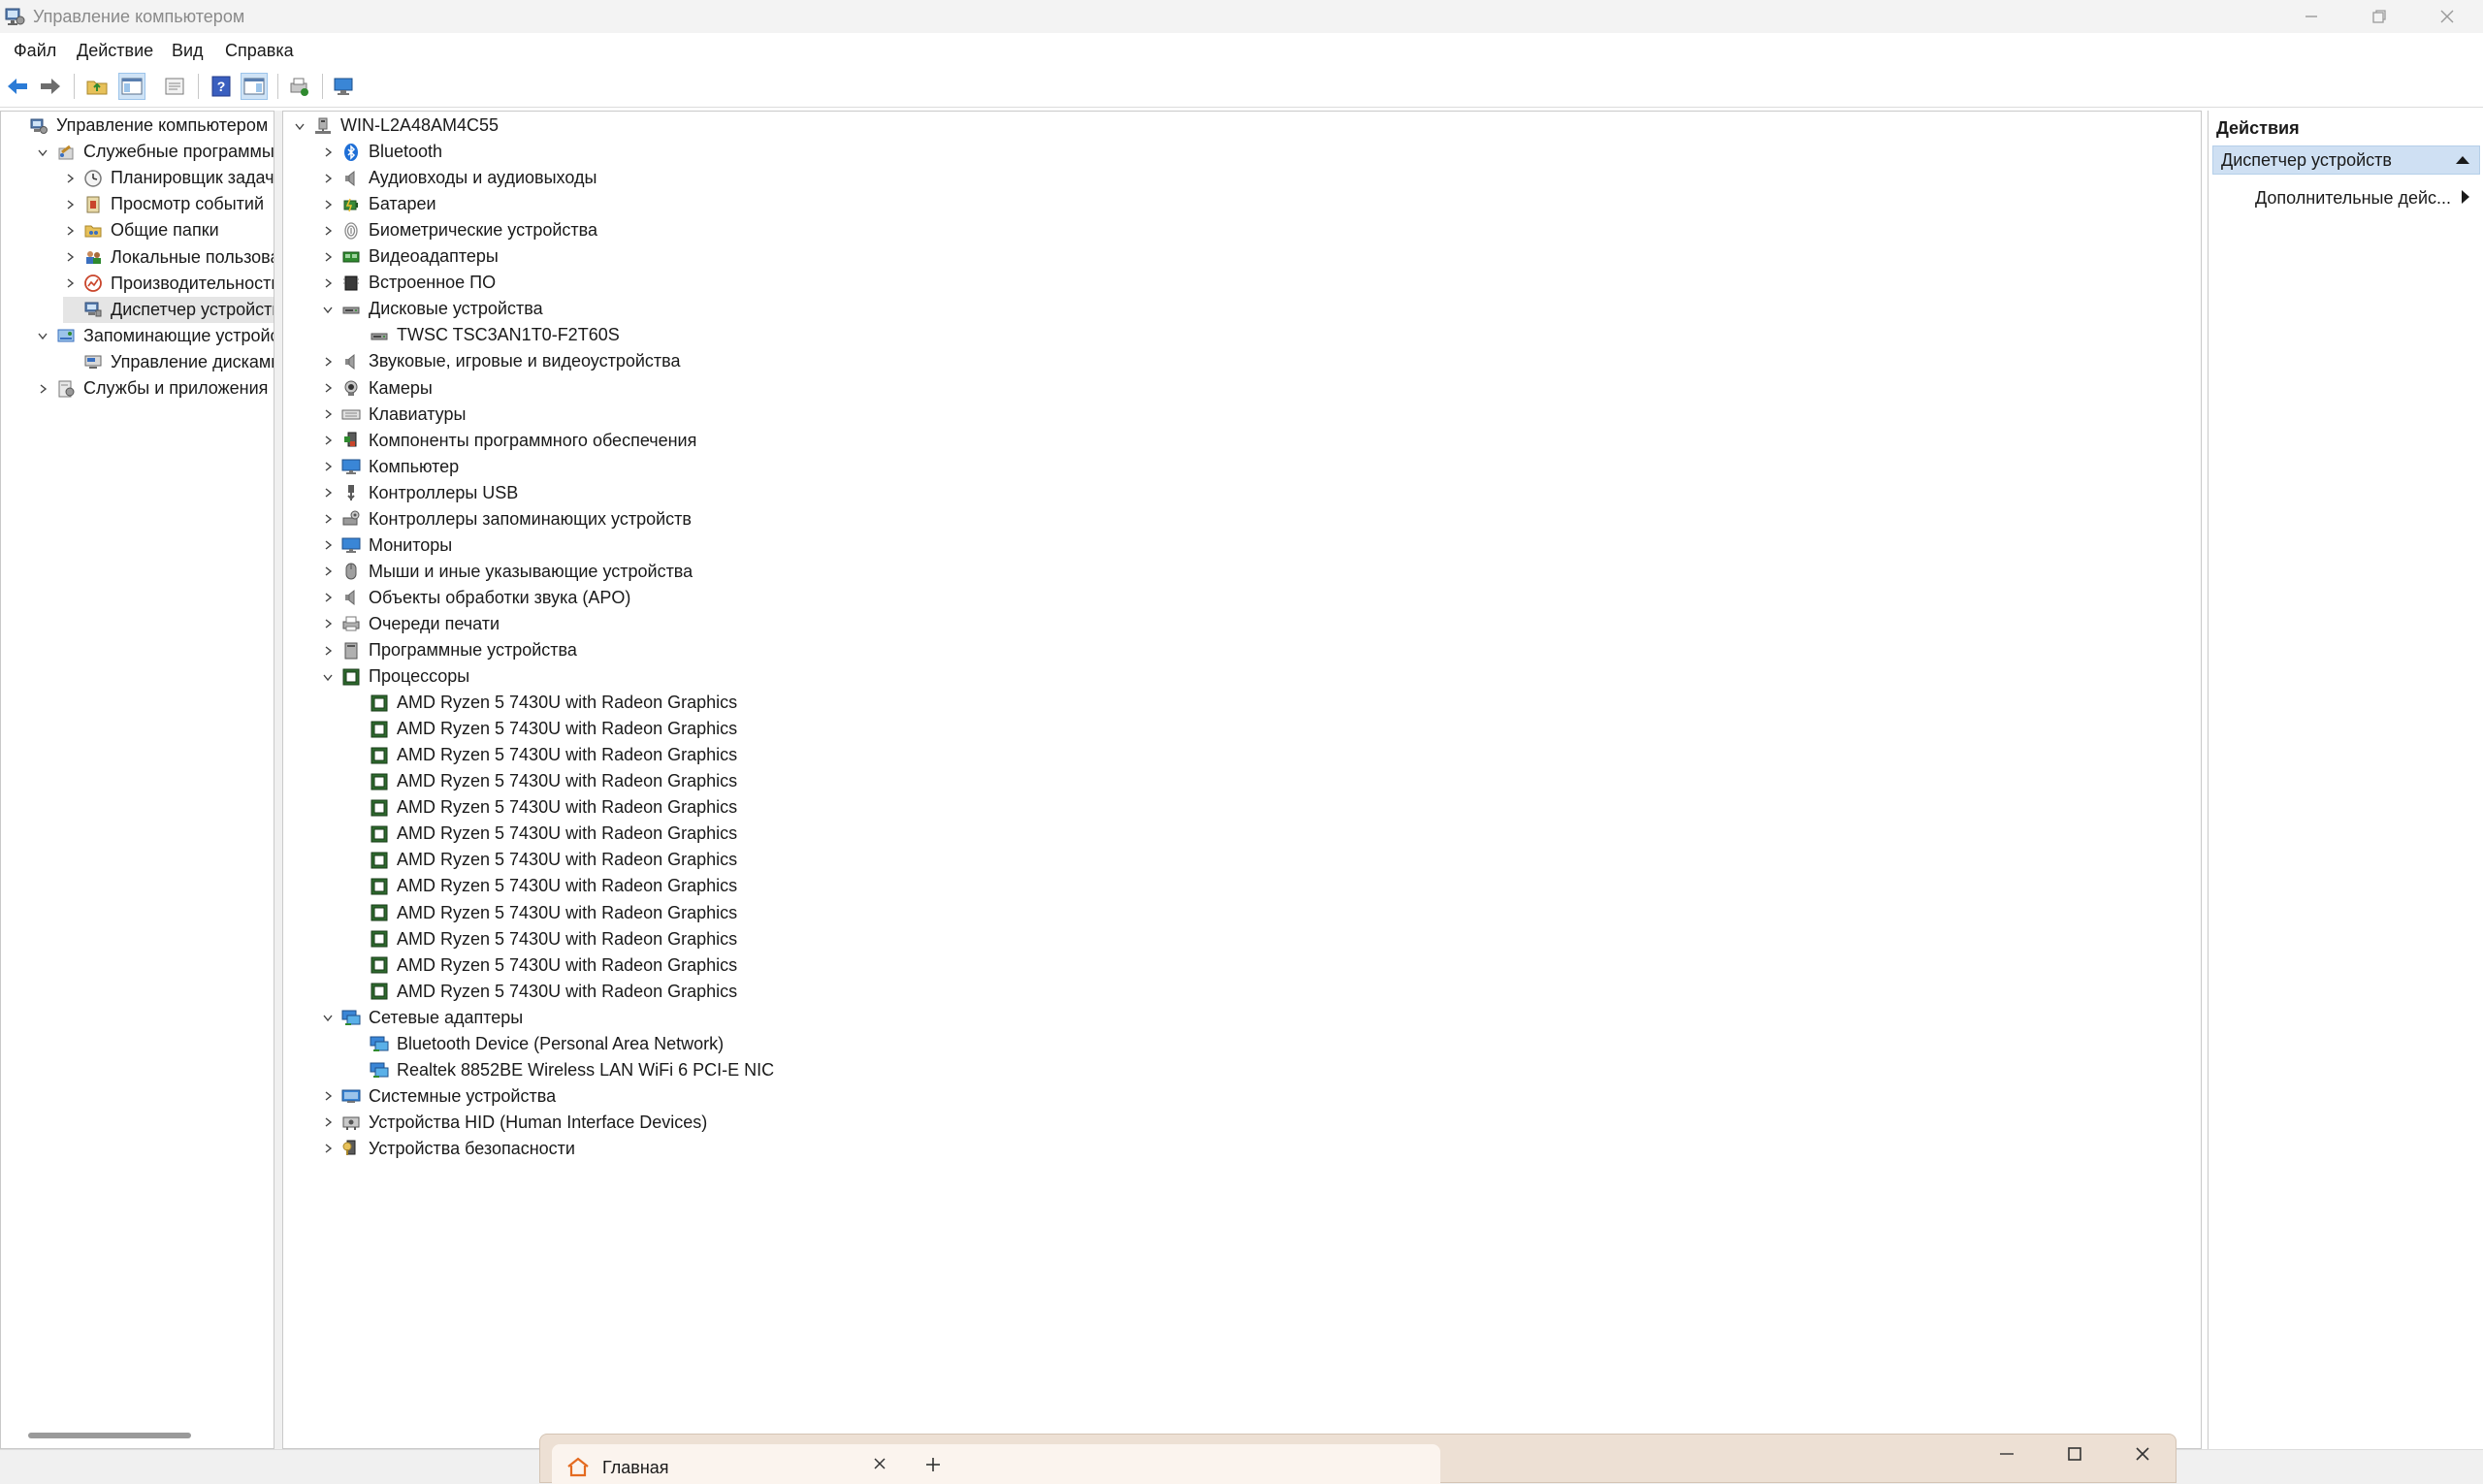 The height and width of the screenshot is (1484, 2483). Describe the element at coordinates (51, 86) in the screenshot. I see `forward-arrow-icon` at that location.